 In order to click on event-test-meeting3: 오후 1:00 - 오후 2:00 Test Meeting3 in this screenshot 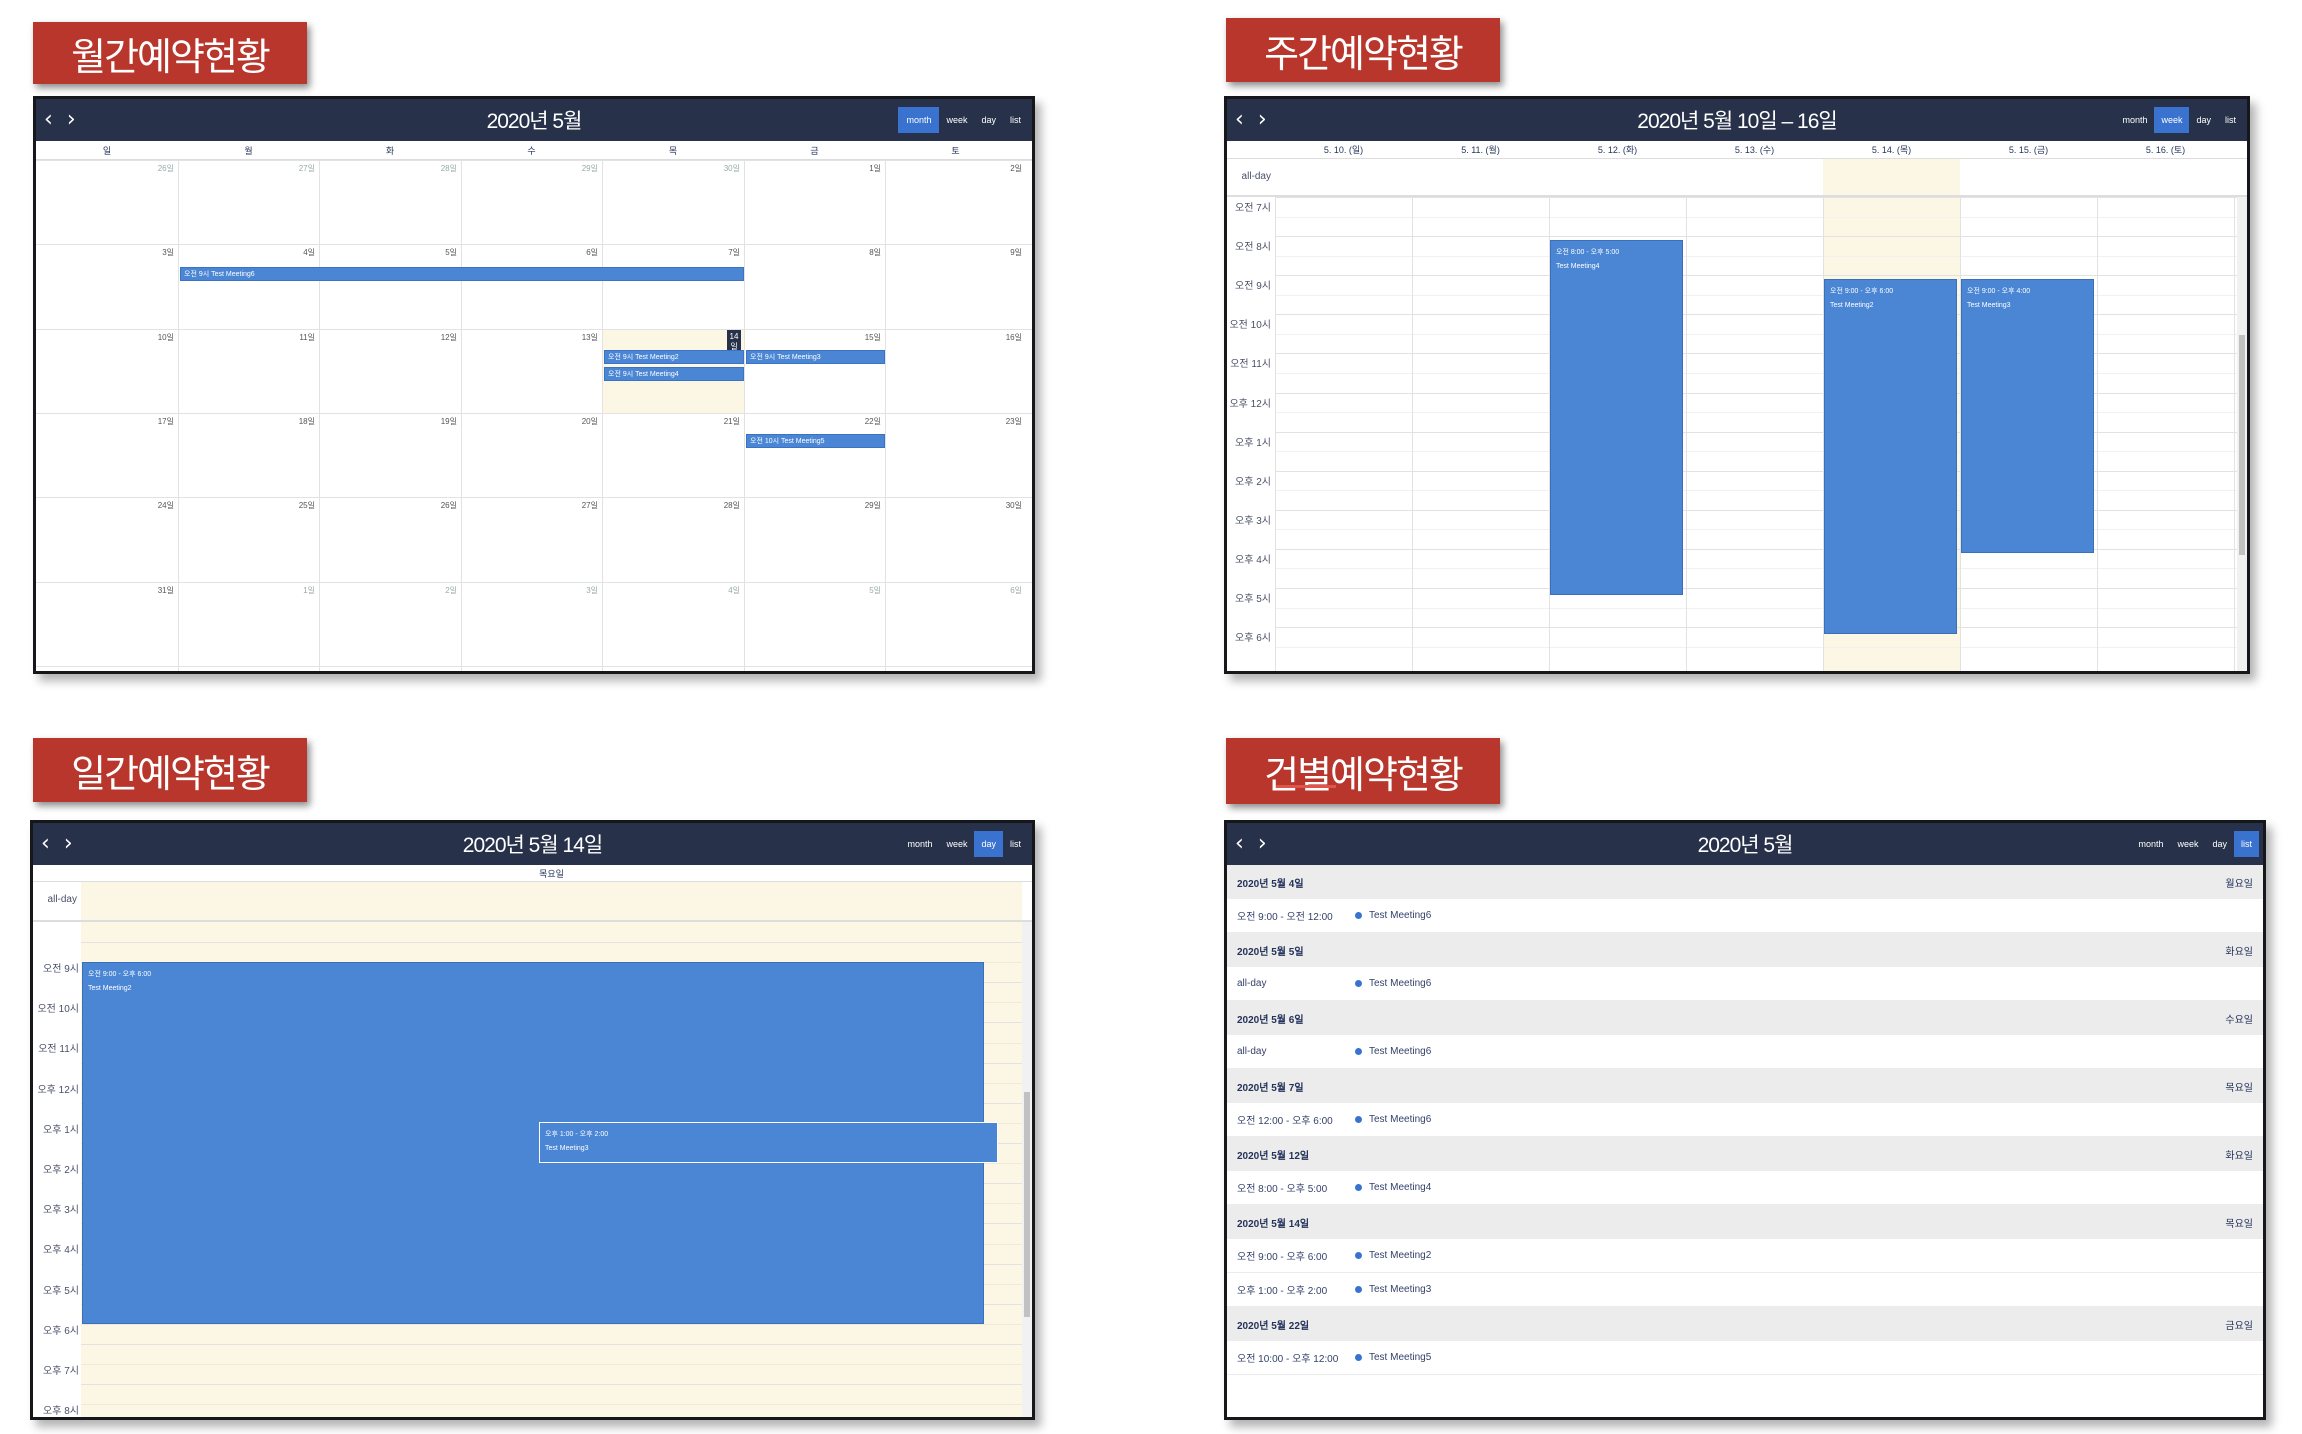, I will do `click(768, 1142)`.